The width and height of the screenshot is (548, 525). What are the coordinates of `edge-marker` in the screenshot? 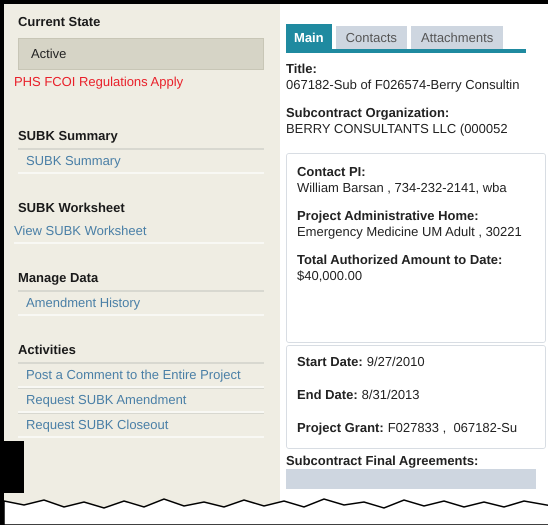 It's located at (14, 467).